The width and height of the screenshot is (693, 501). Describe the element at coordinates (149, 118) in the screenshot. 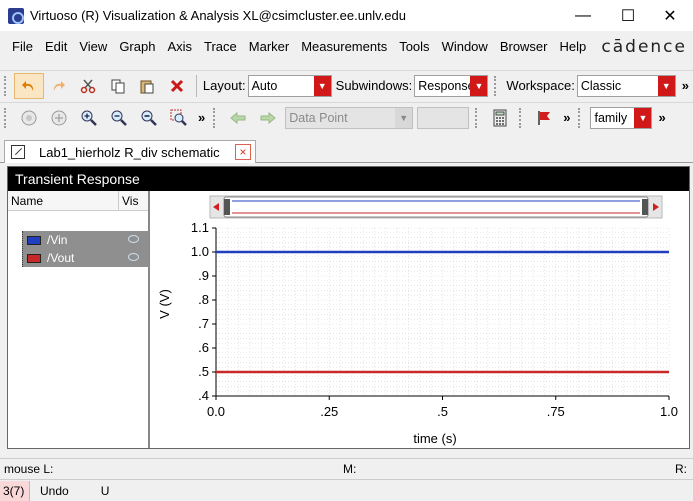

I see `zoom-out-icon` at that location.